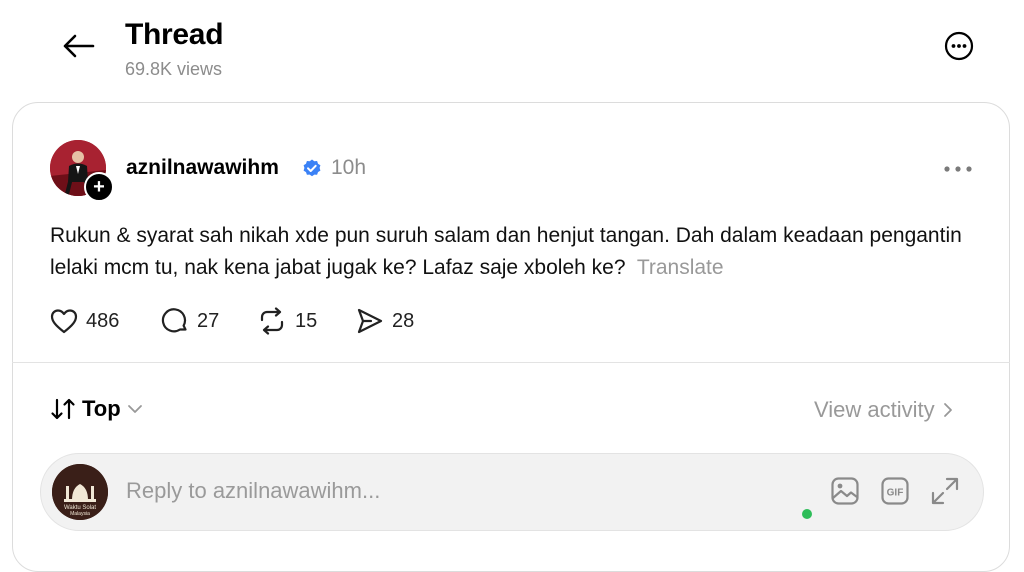 The width and height of the screenshot is (1024, 572). Describe the element at coordinates (272, 321) in the screenshot. I see `repost-icon` at that location.